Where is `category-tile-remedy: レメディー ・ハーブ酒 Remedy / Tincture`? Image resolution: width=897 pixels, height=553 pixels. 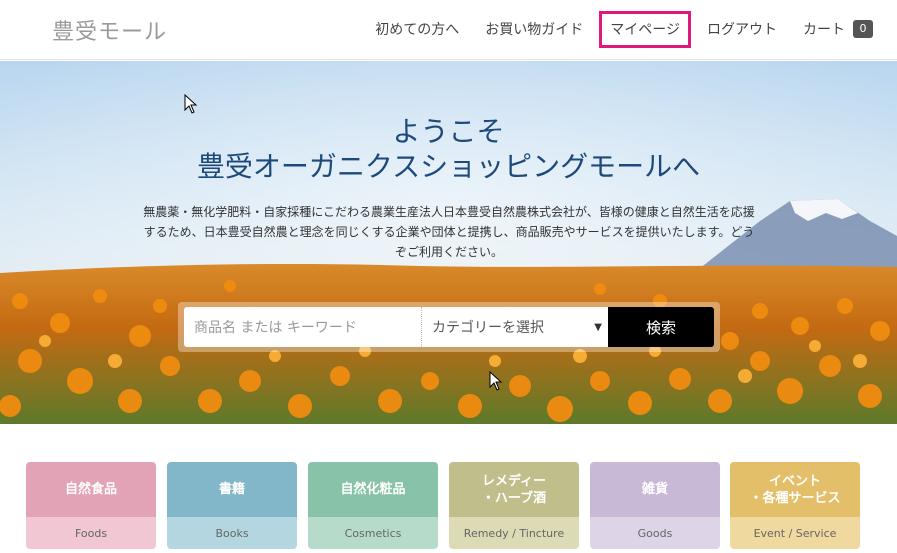 category-tile-remedy: レメディー ・ハーブ酒 Remedy / Tincture is located at coordinates (514, 505).